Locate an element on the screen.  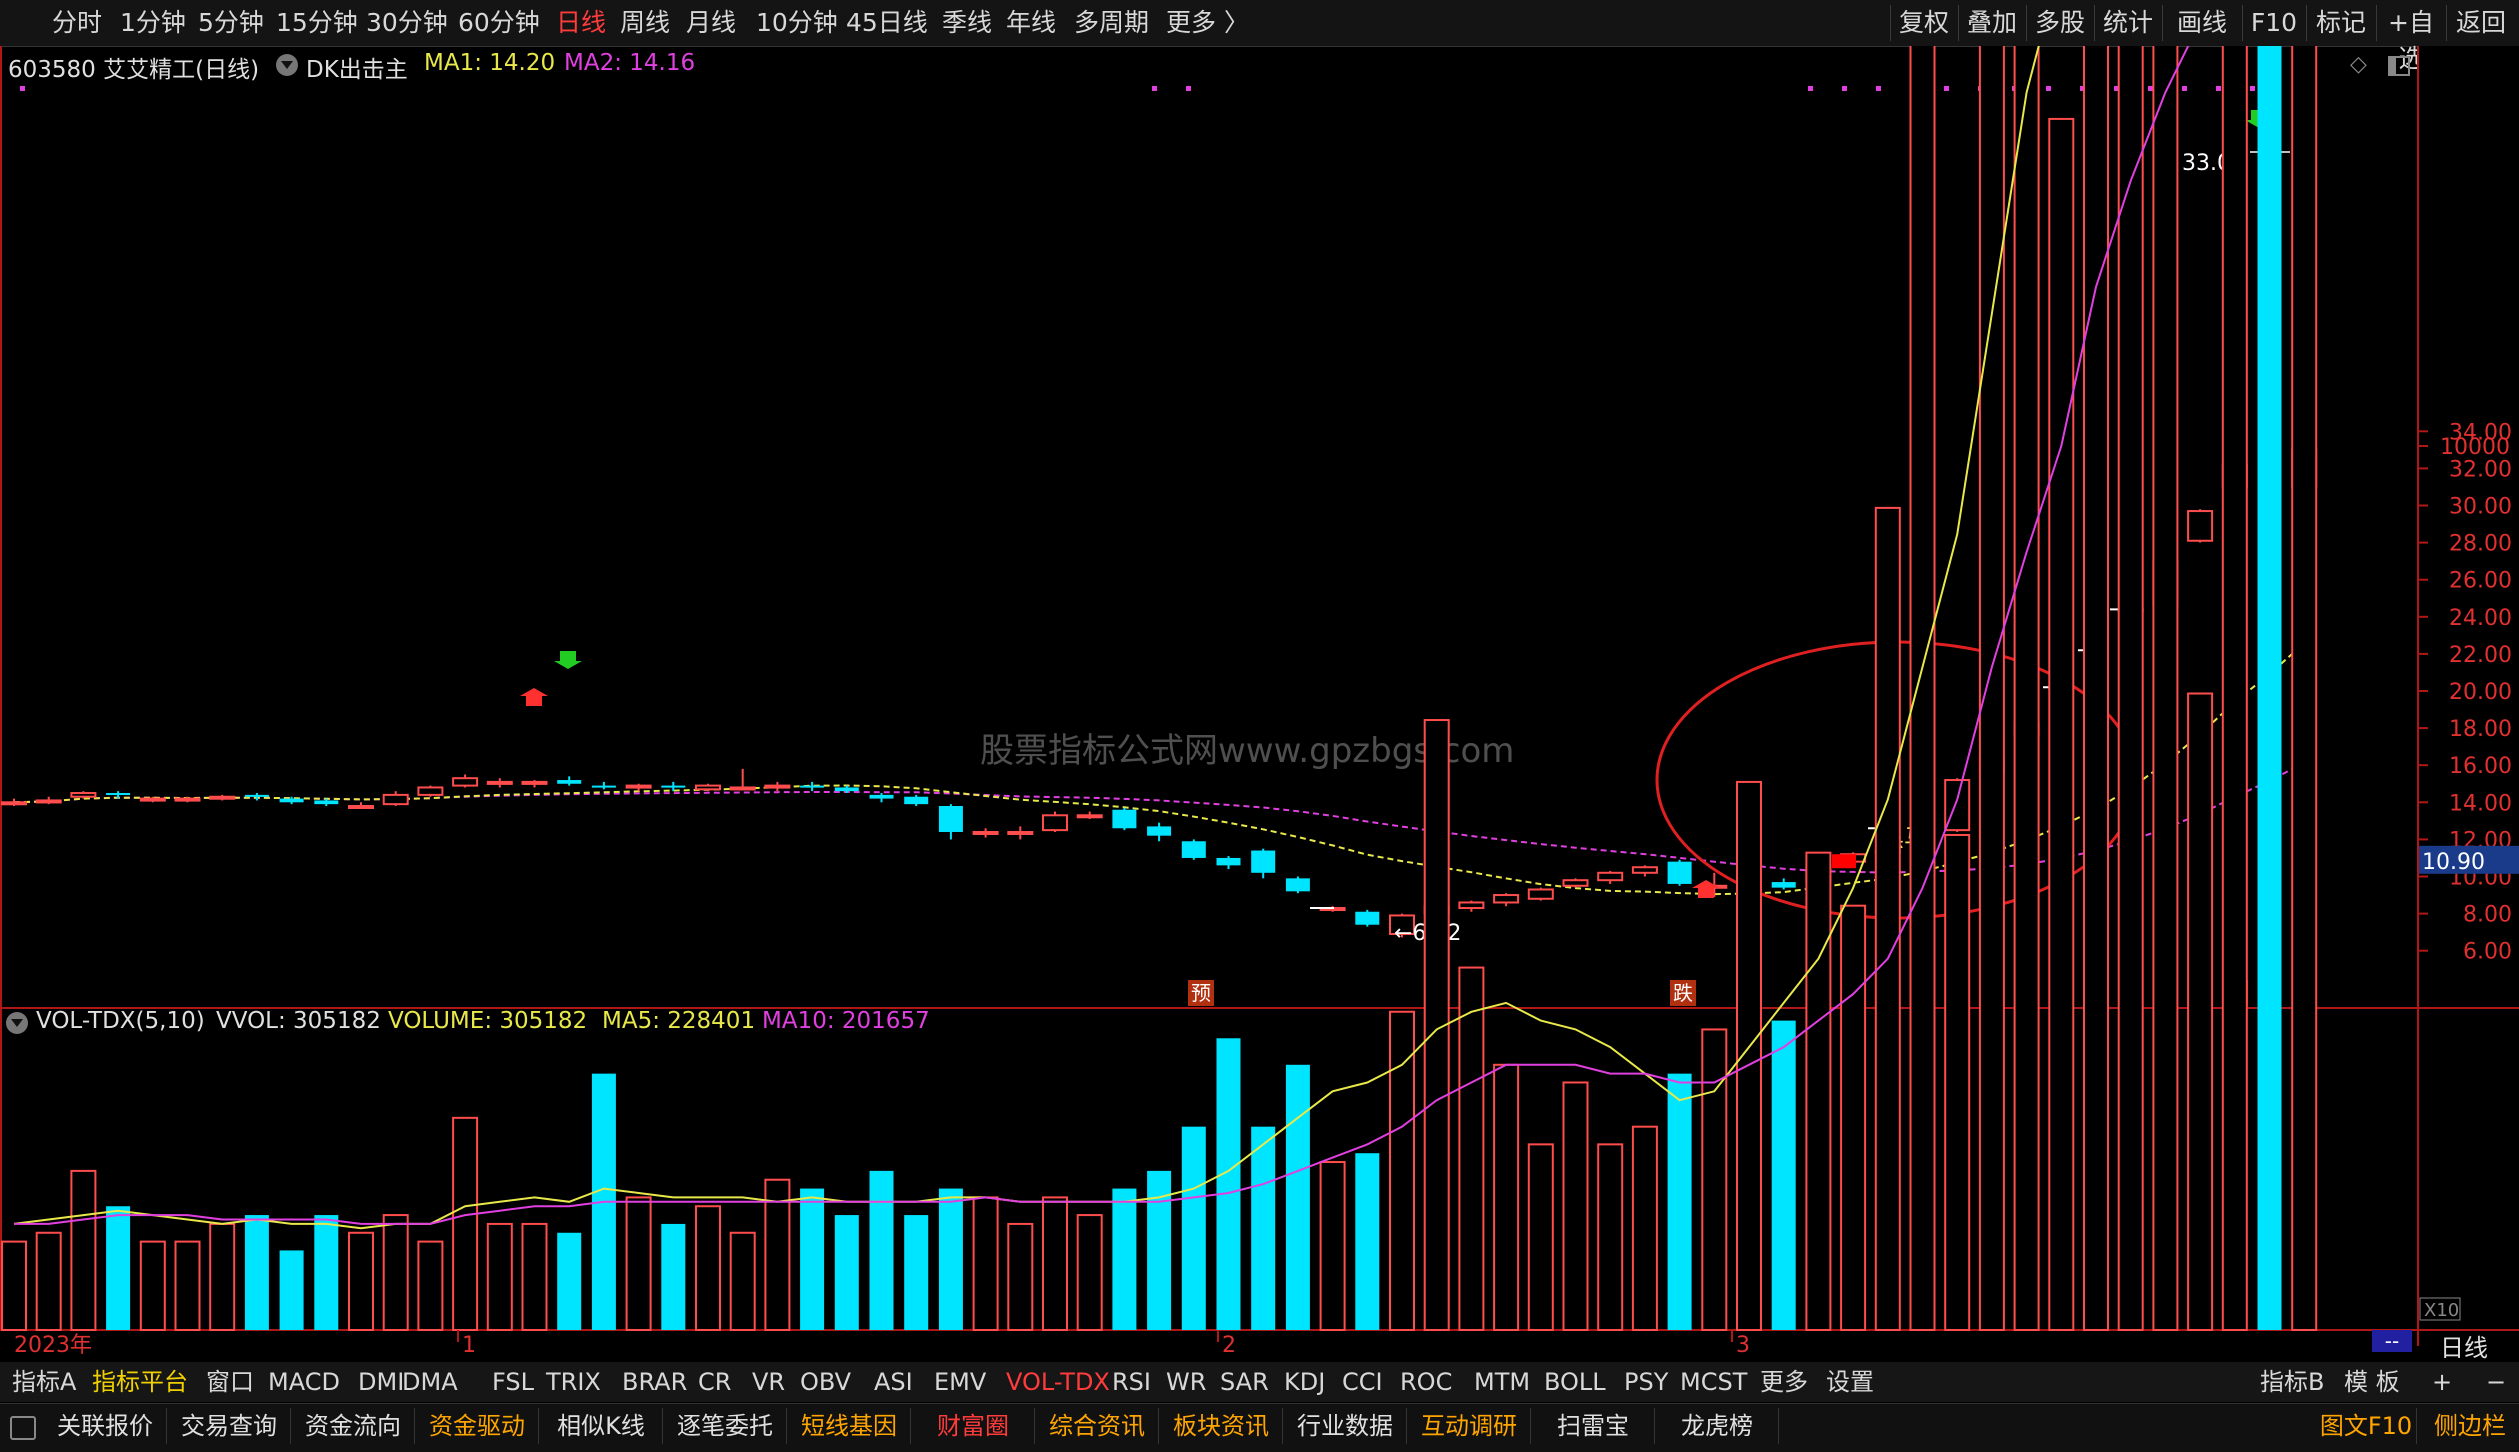
bottom-tab-11: 互动调研 is located at coordinates (1469, 1426).